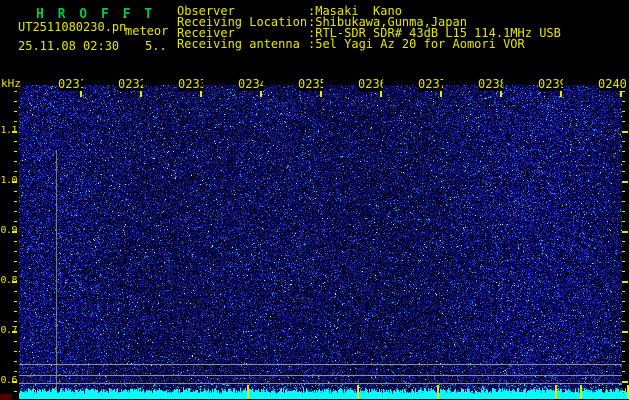 This screenshot has height=400, width=629. What do you see at coordinates (70, 84) in the screenshot?
I see `x-axis-time-label: 0231` at bounding box center [70, 84].